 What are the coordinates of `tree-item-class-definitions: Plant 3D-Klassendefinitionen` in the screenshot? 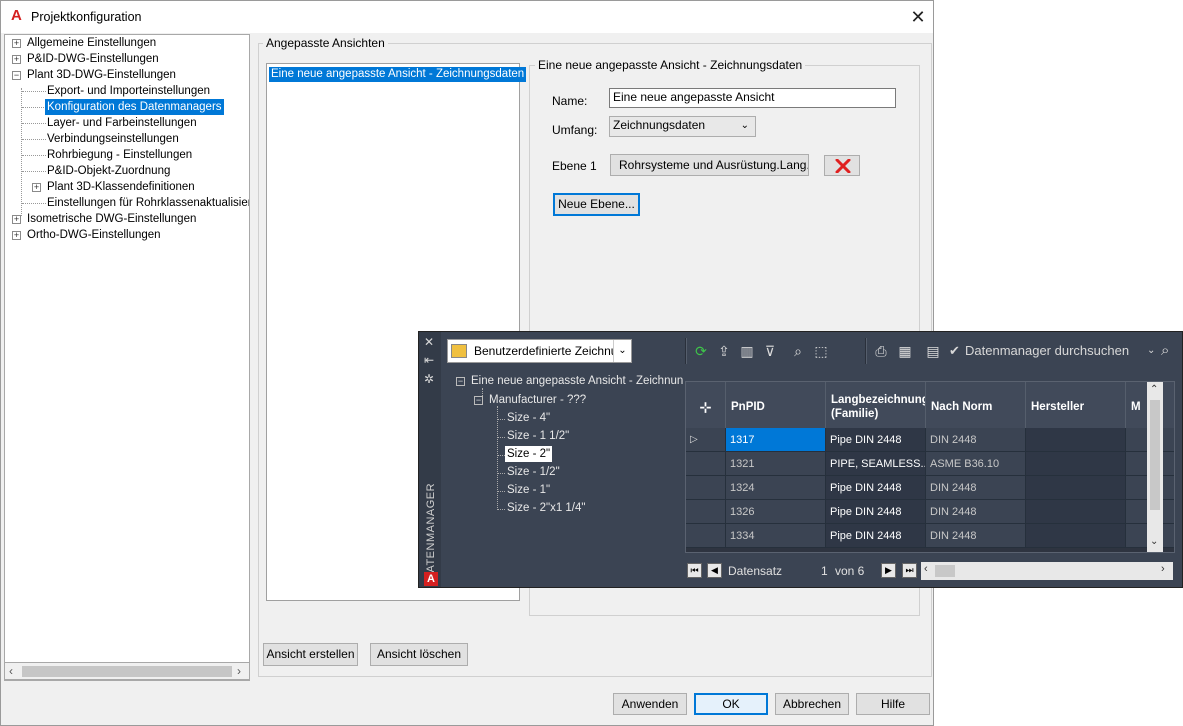 It's located at (121, 187).